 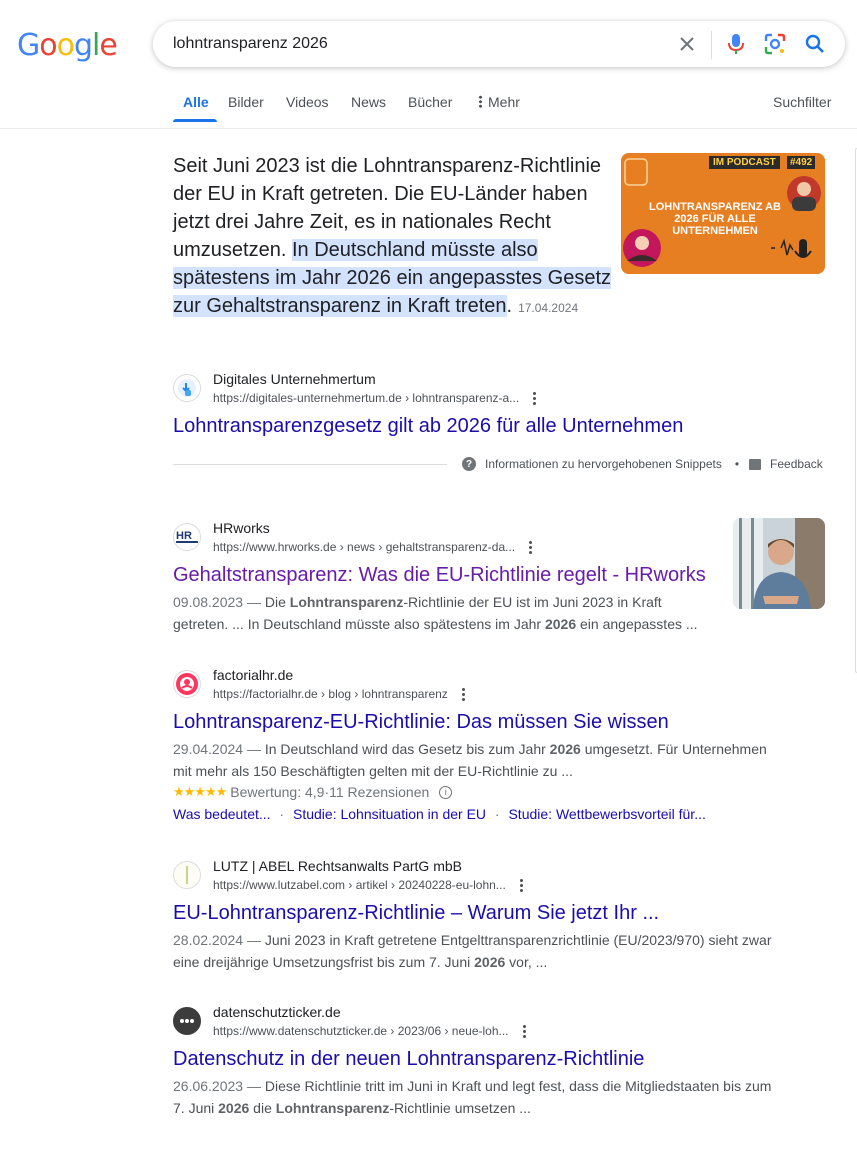 I want to click on tab-alle: Alle, so click(x=196, y=102).